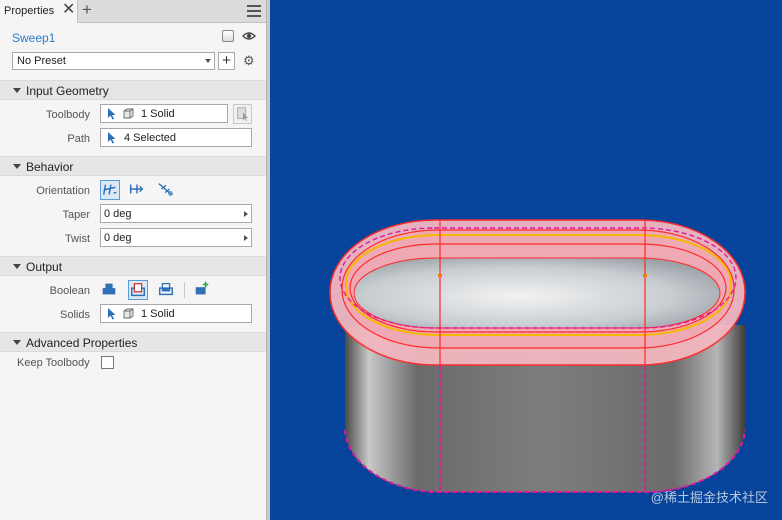 The image size is (782, 520). Describe the element at coordinates (709, 497) in the screenshot. I see `watermark: @稀土掘金技术社区` at that location.